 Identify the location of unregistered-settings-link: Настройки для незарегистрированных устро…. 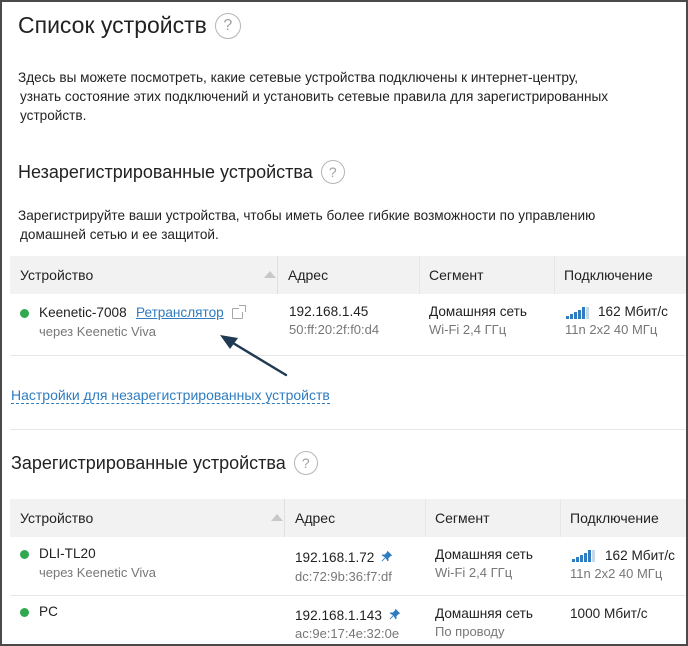
(170, 395).